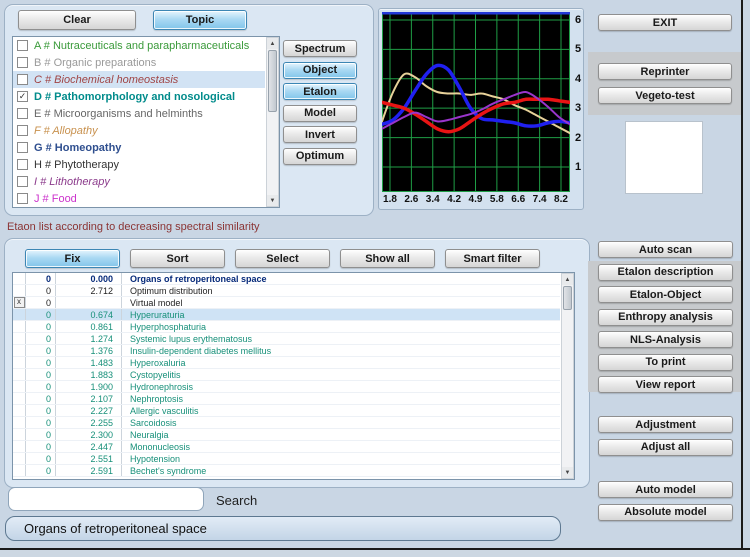  What do you see at coordinates (665, 512) in the screenshot?
I see `action-button-absolute-model: Absolute model` at bounding box center [665, 512].